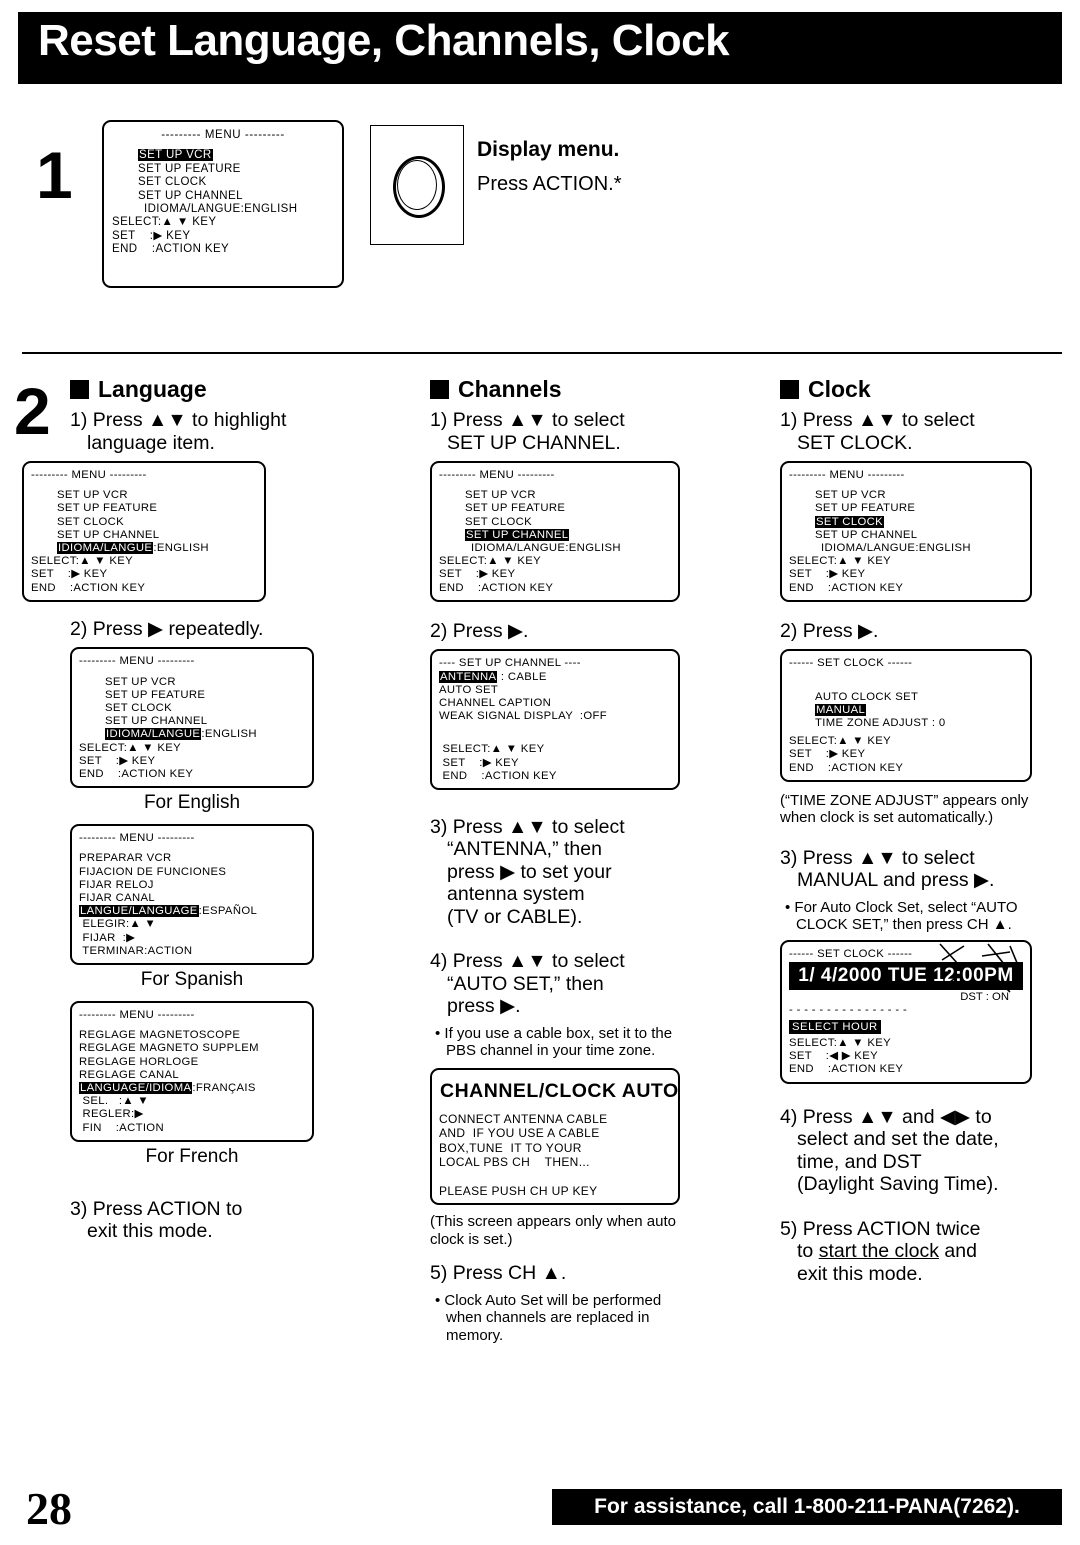 The image size is (1080, 1545). Describe the element at coordinates (515, 916) in the screenshot. I see `channels-step-3-line-4: (TV or CABLE).` at that location.